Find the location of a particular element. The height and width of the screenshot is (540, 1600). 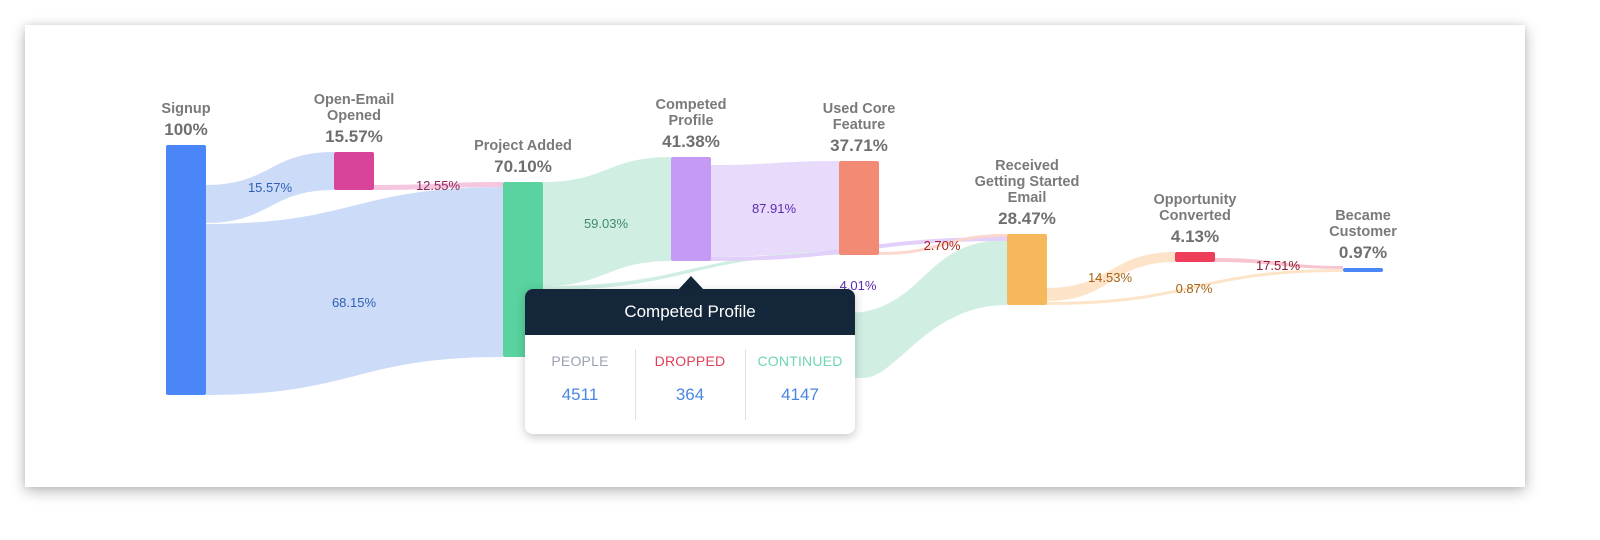

flow-label-opportunity_converted-to-became_customer: 17.51% is located at coordinates (1278, 265).